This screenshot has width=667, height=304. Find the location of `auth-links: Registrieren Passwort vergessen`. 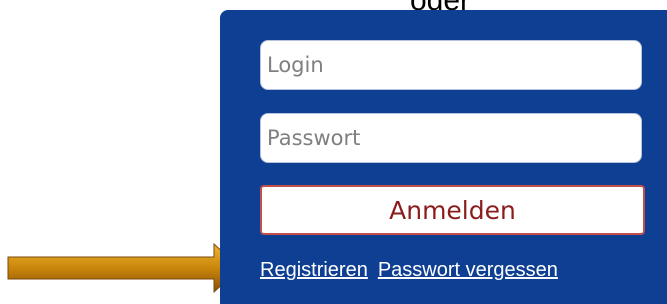

auth-links: Registrieren Passwort vergessen is located at coordinates (409, 270).